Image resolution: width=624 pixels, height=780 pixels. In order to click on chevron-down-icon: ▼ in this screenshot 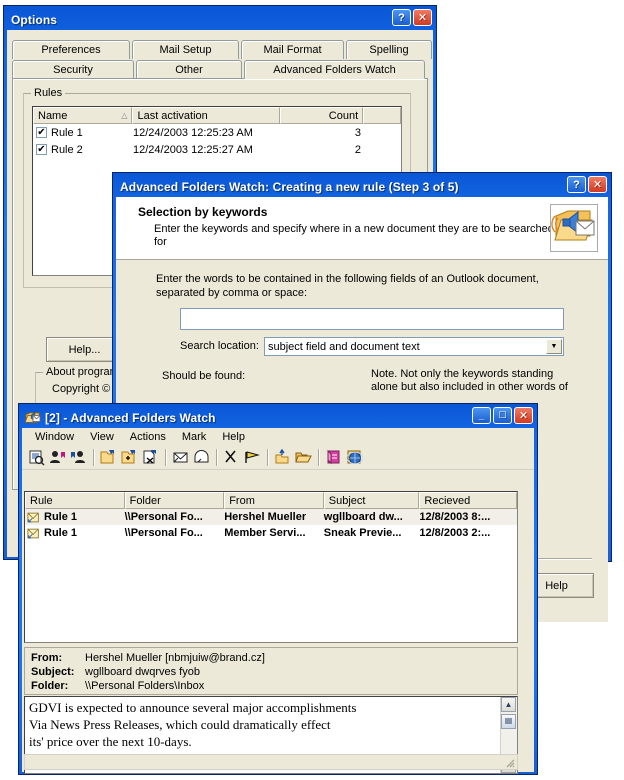, I will do `click(554, 346)`.